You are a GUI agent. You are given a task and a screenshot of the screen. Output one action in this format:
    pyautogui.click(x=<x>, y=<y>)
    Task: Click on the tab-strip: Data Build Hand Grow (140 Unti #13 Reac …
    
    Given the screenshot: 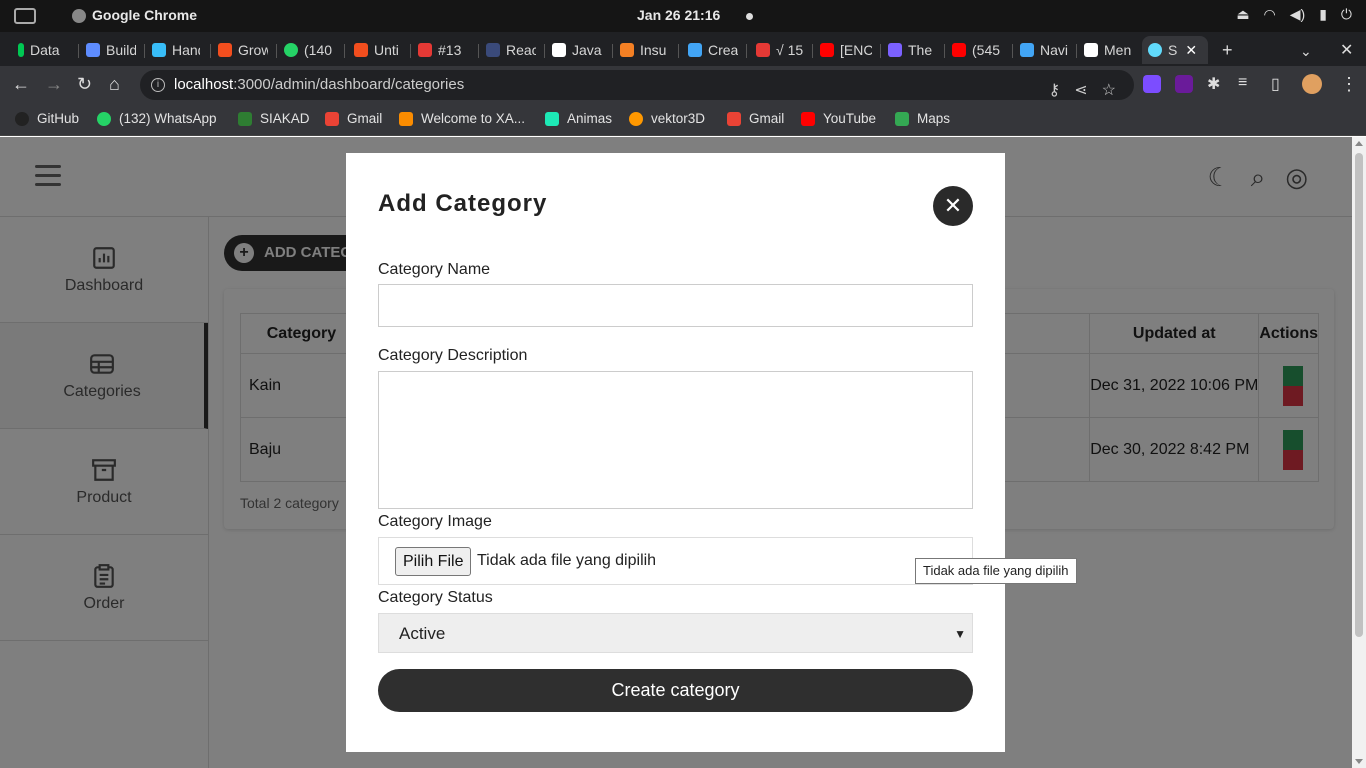 What is the action you would take?
    pyautogui.click(x=683, y=49)
    